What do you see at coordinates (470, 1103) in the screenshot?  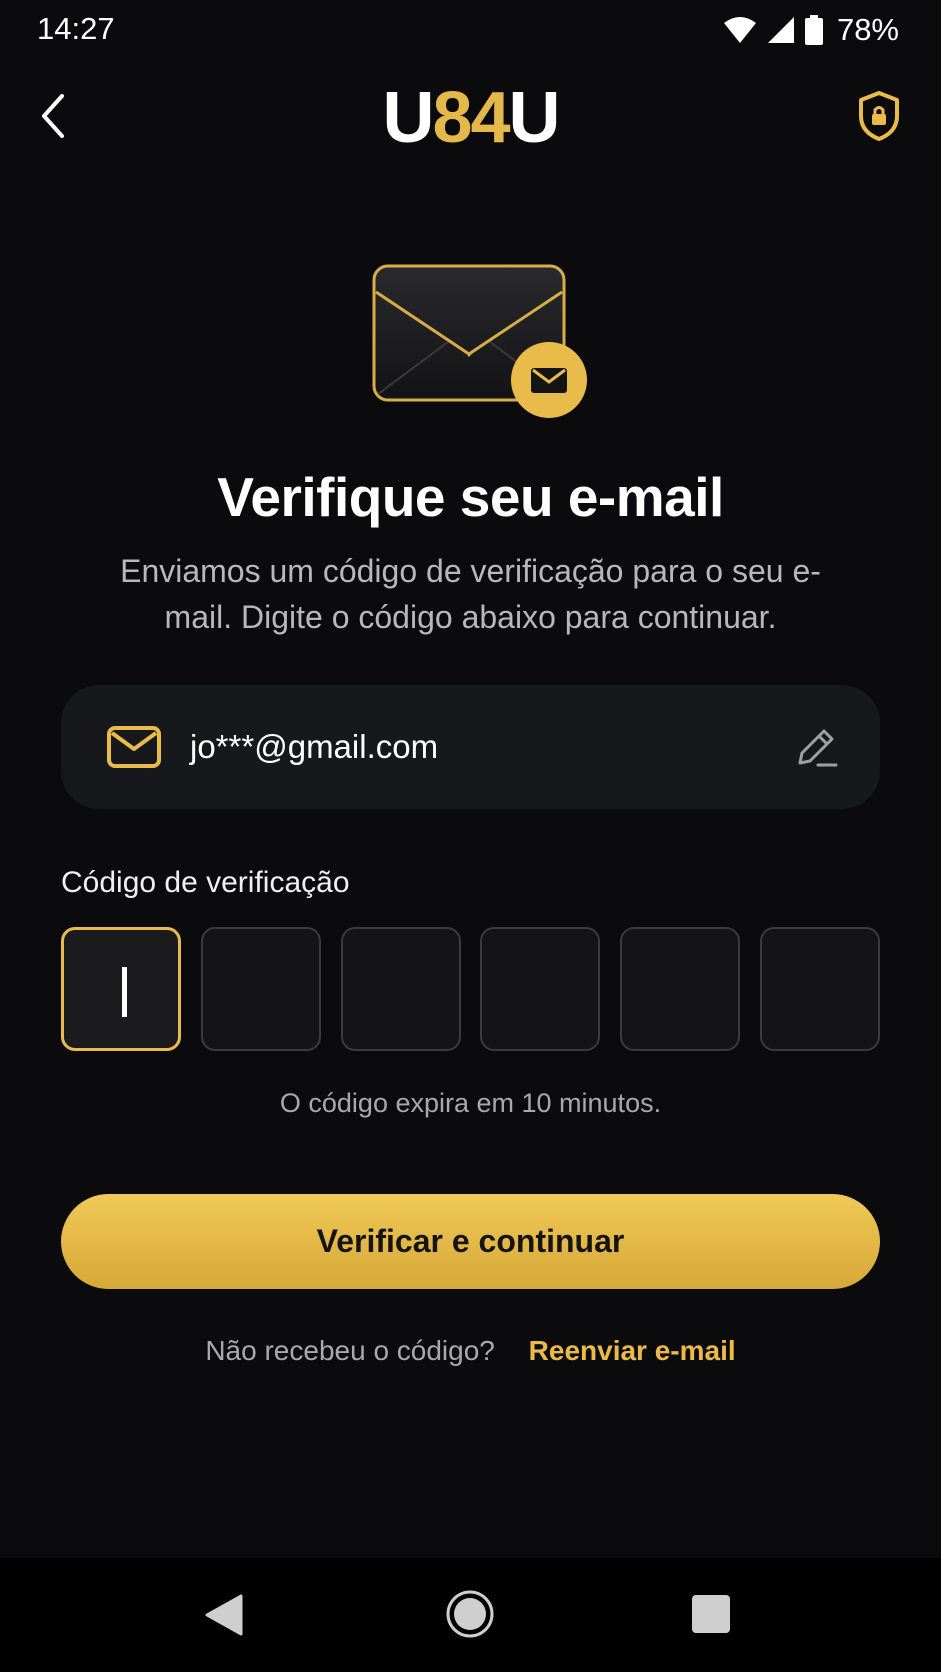 I see `code-expiry-note: O código expira em 10 minutos.` at bounding box center [470, 1103].